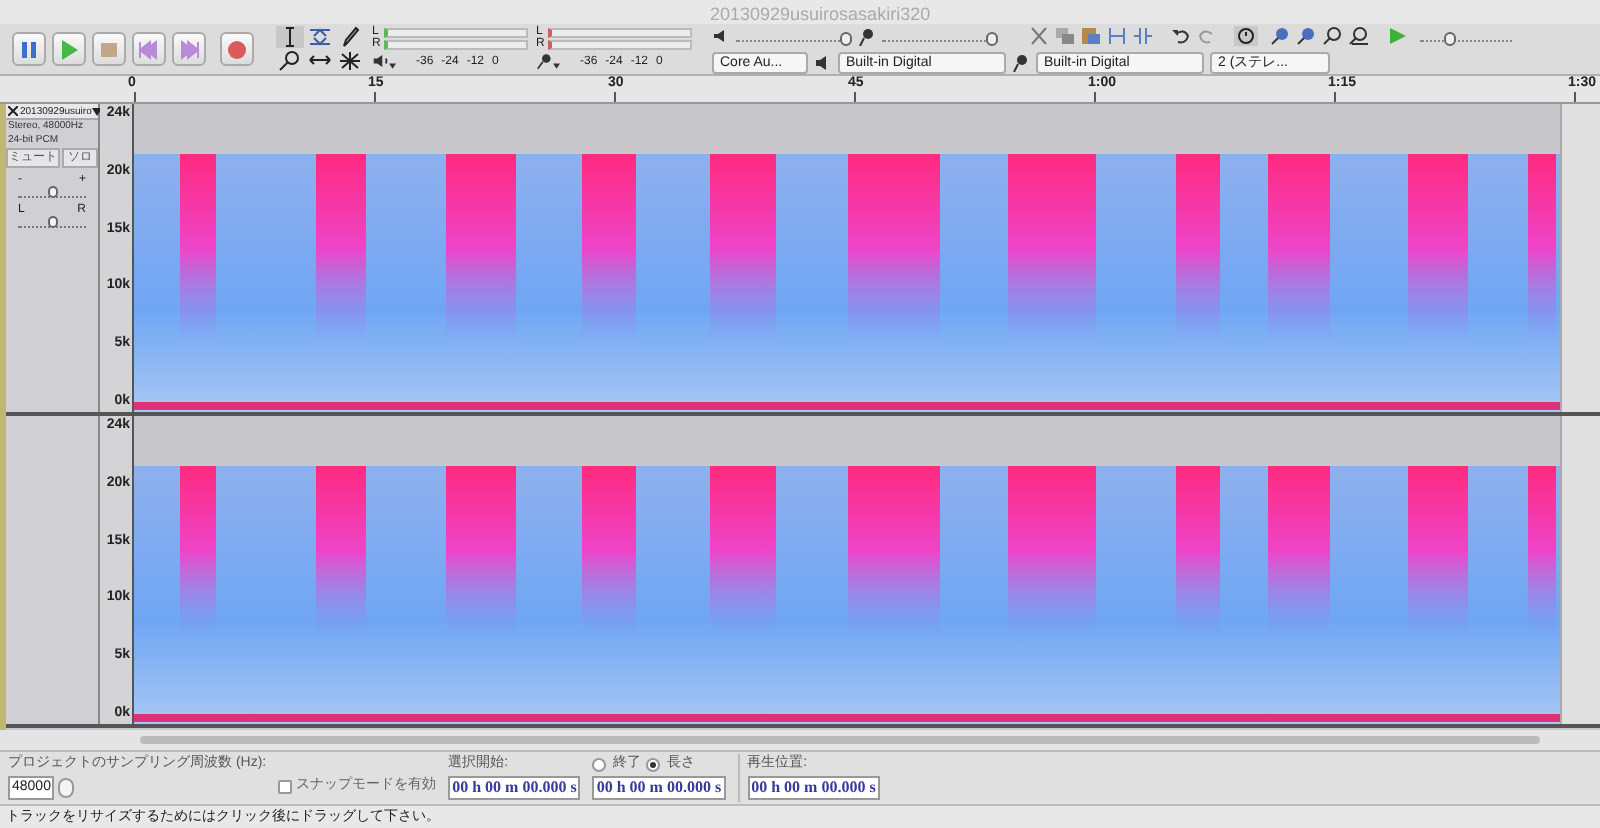 This screenshot has width=1600, height=828. What do you see at coordinates (1307, 36) in the screenshot?
I see `zoom-out-icon` at bounding box center [1307, 36].